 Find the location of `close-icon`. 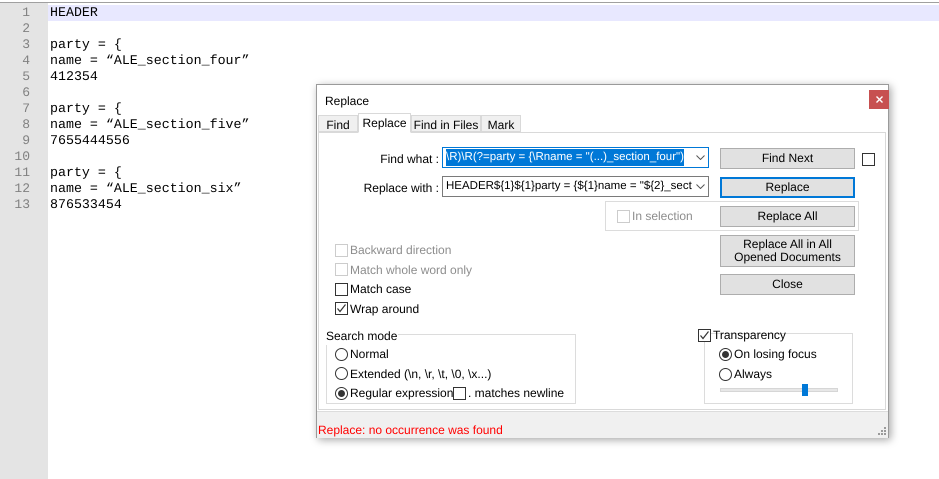

close-icon is located at coordinates (879, 99).